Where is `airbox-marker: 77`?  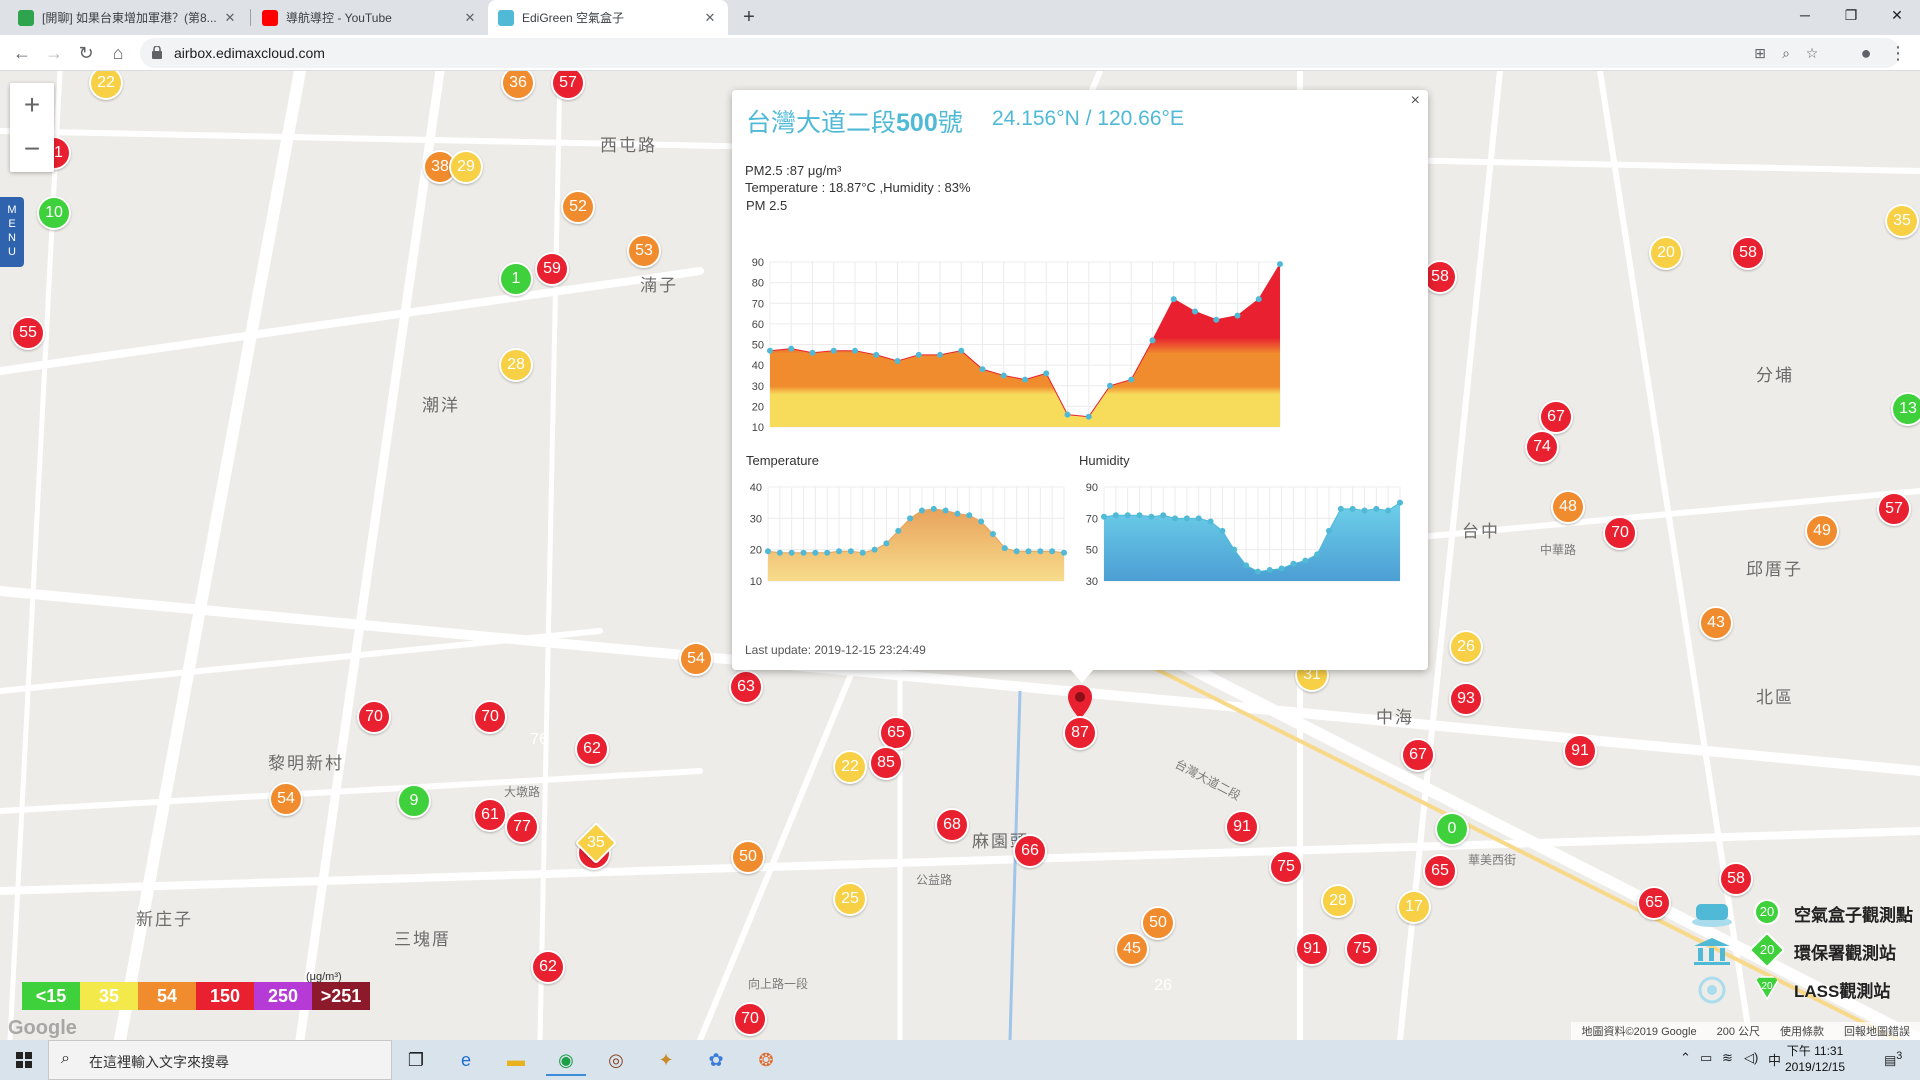
airbox-marker: 77 is located at coordinates (522, 827).